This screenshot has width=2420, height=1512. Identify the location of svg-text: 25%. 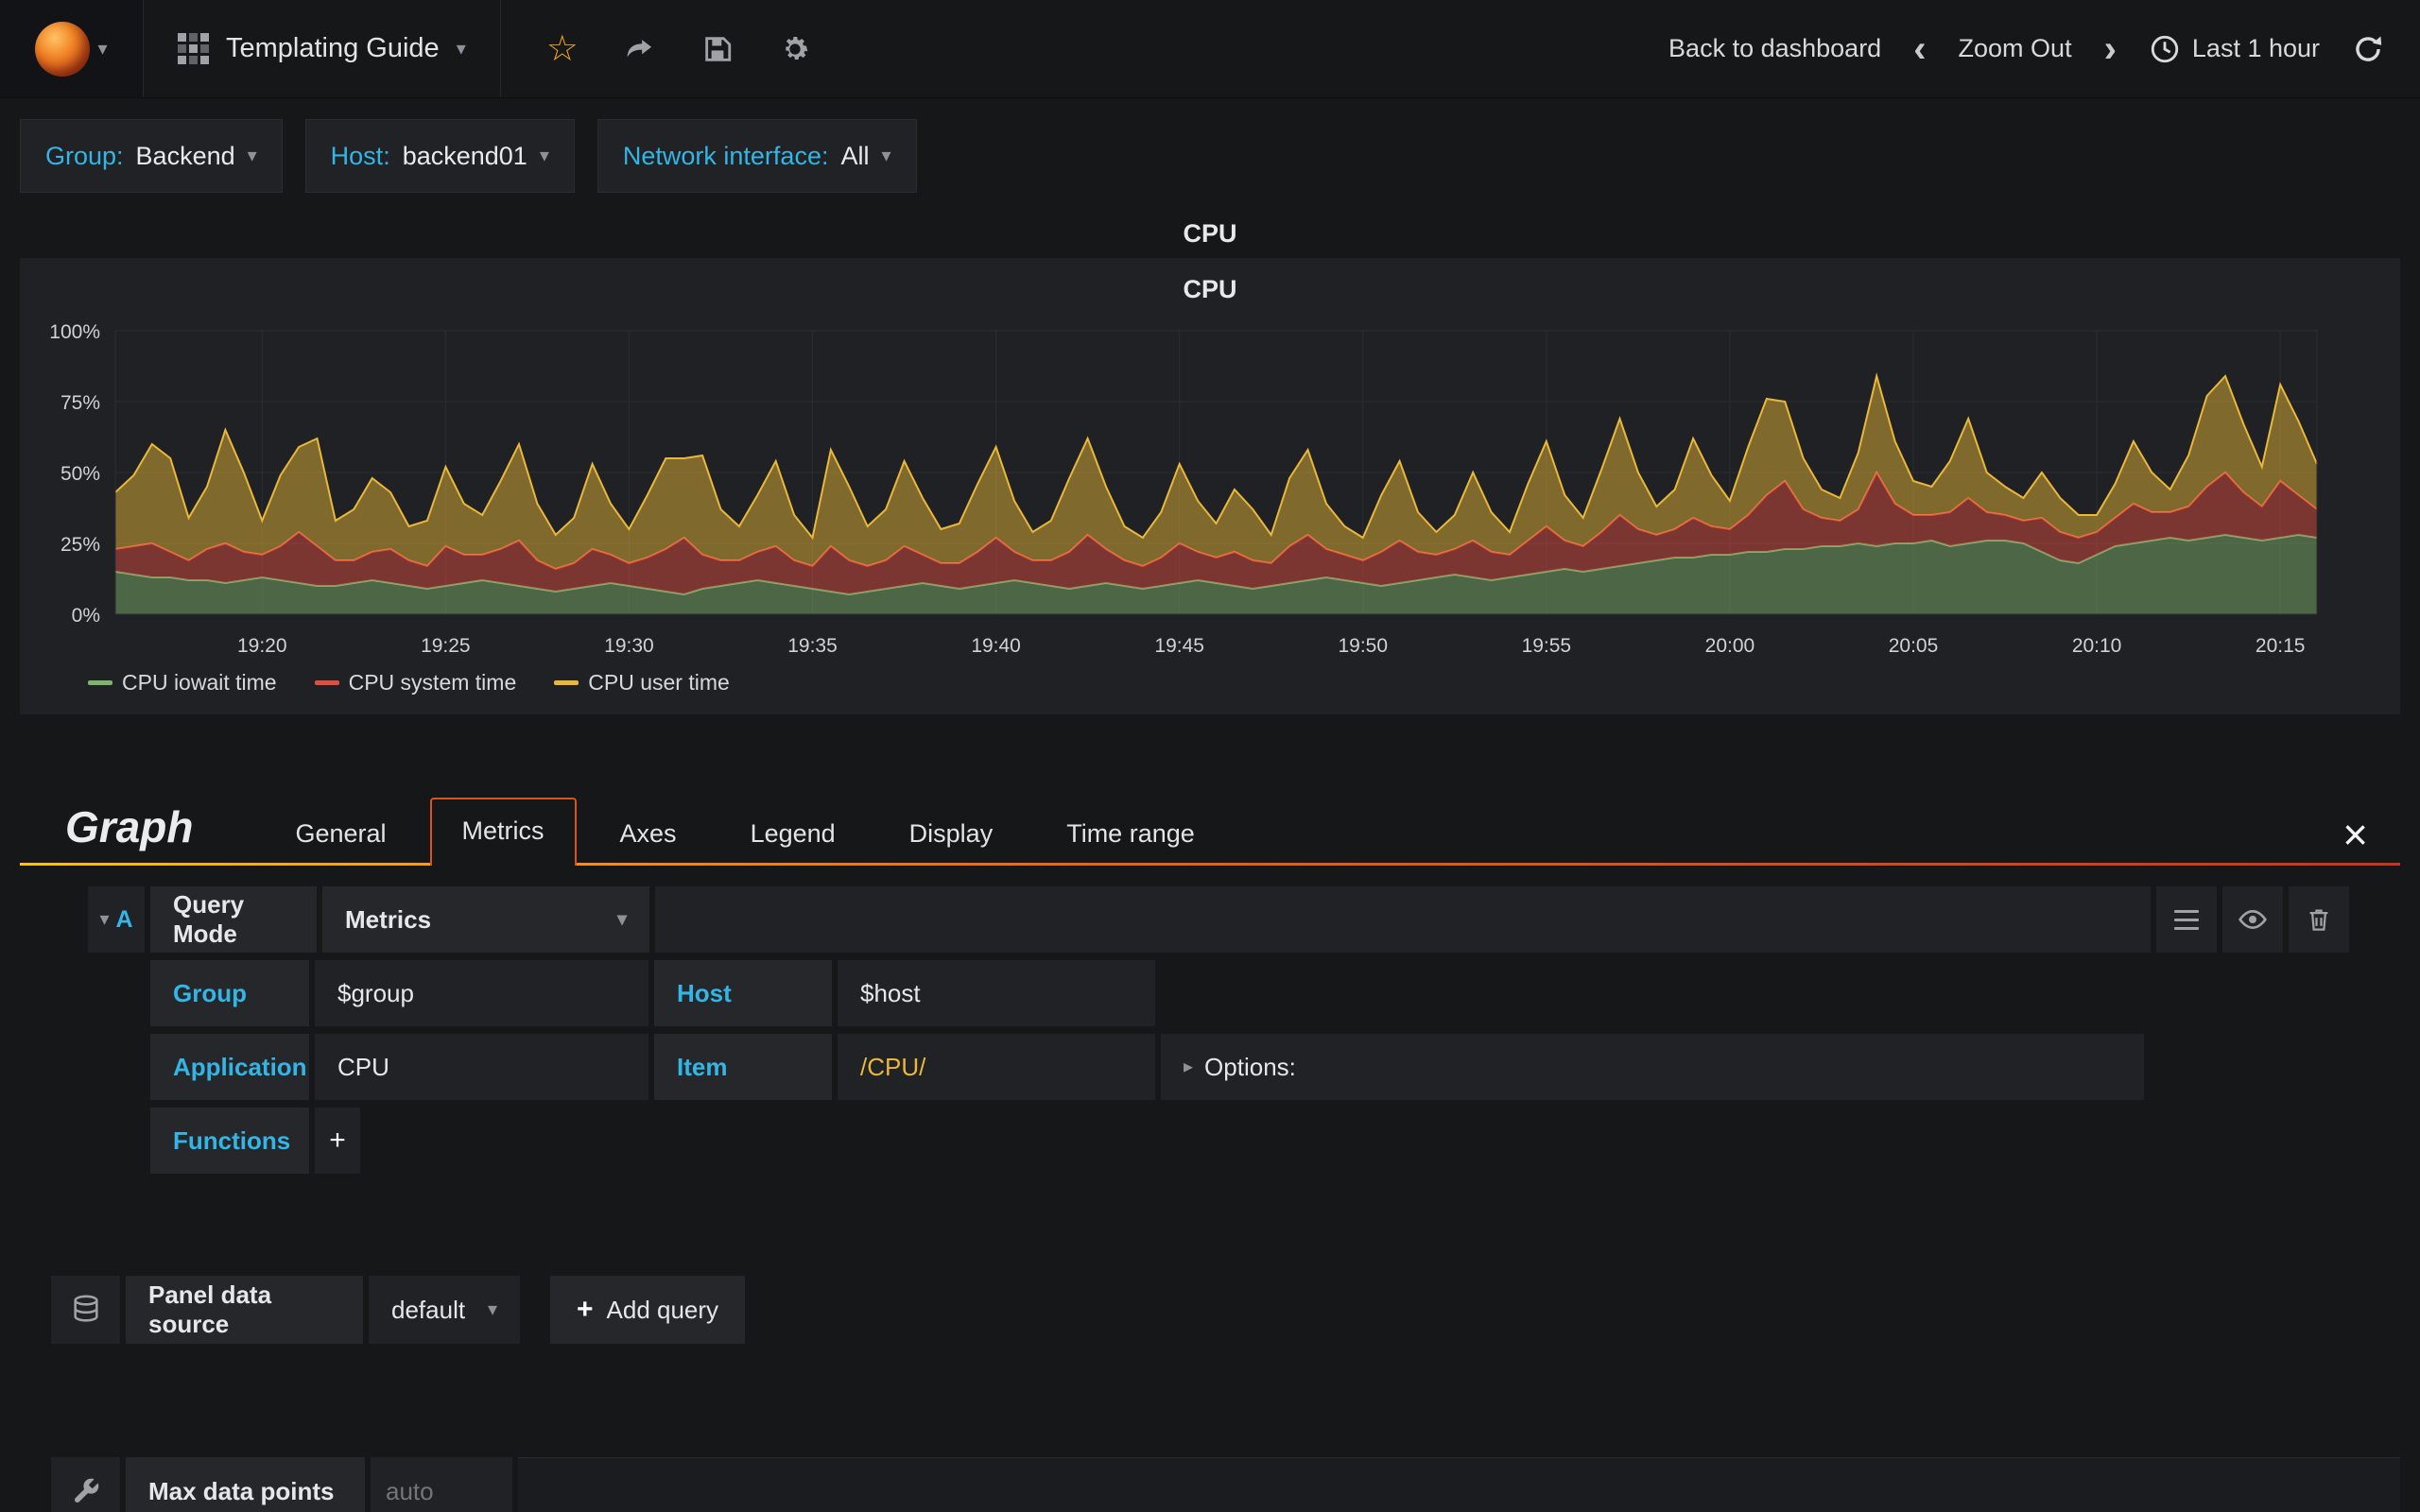
(80, 545).